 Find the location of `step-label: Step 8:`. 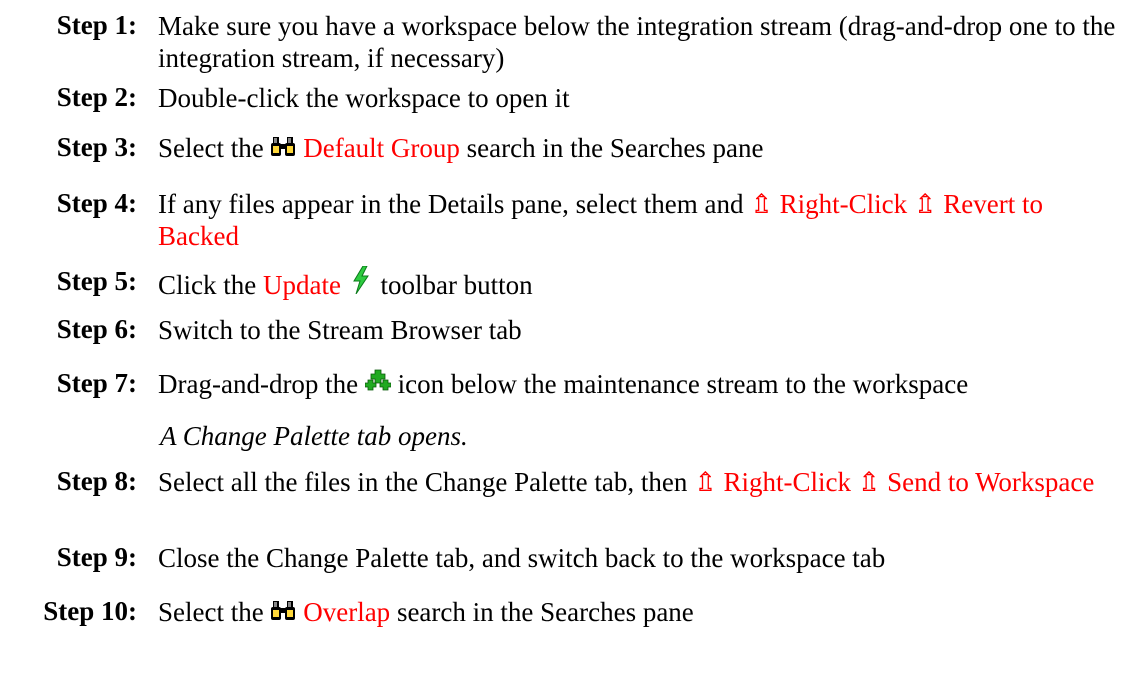

step-label: Step 8: is located at coordinates (96, 481).